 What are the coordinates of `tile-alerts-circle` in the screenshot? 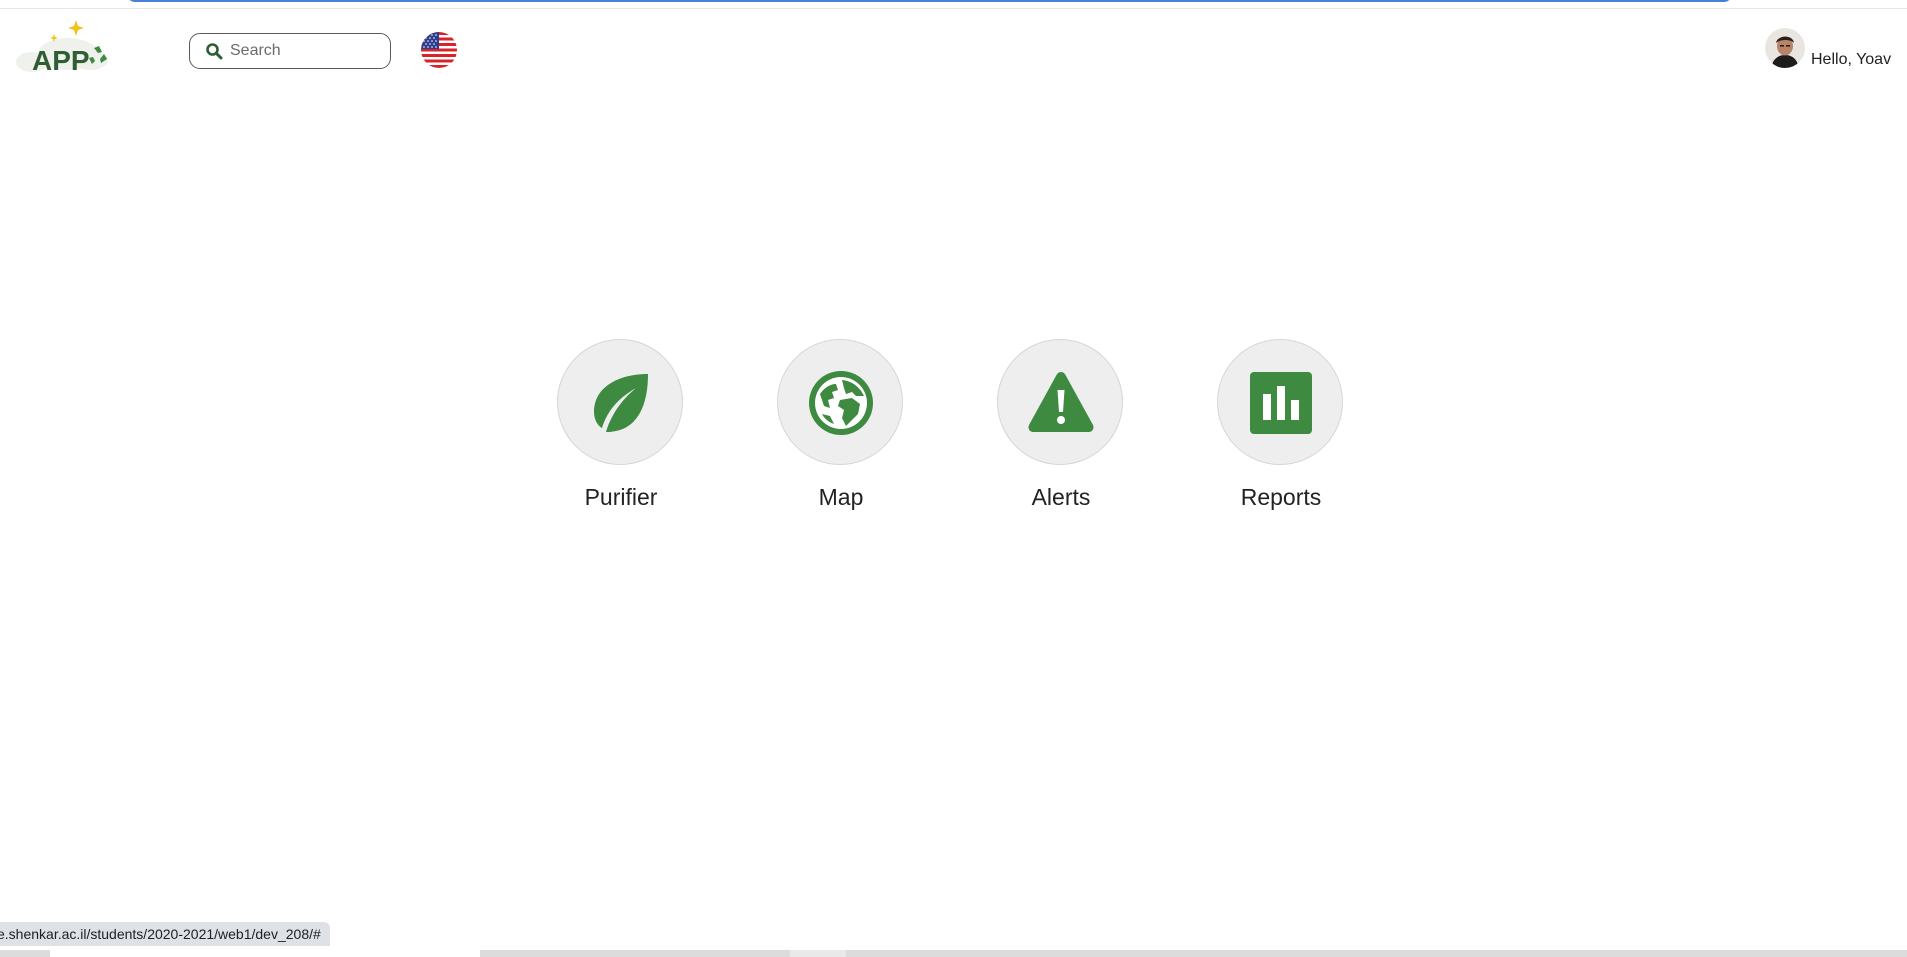 It's located at (1060, 402).